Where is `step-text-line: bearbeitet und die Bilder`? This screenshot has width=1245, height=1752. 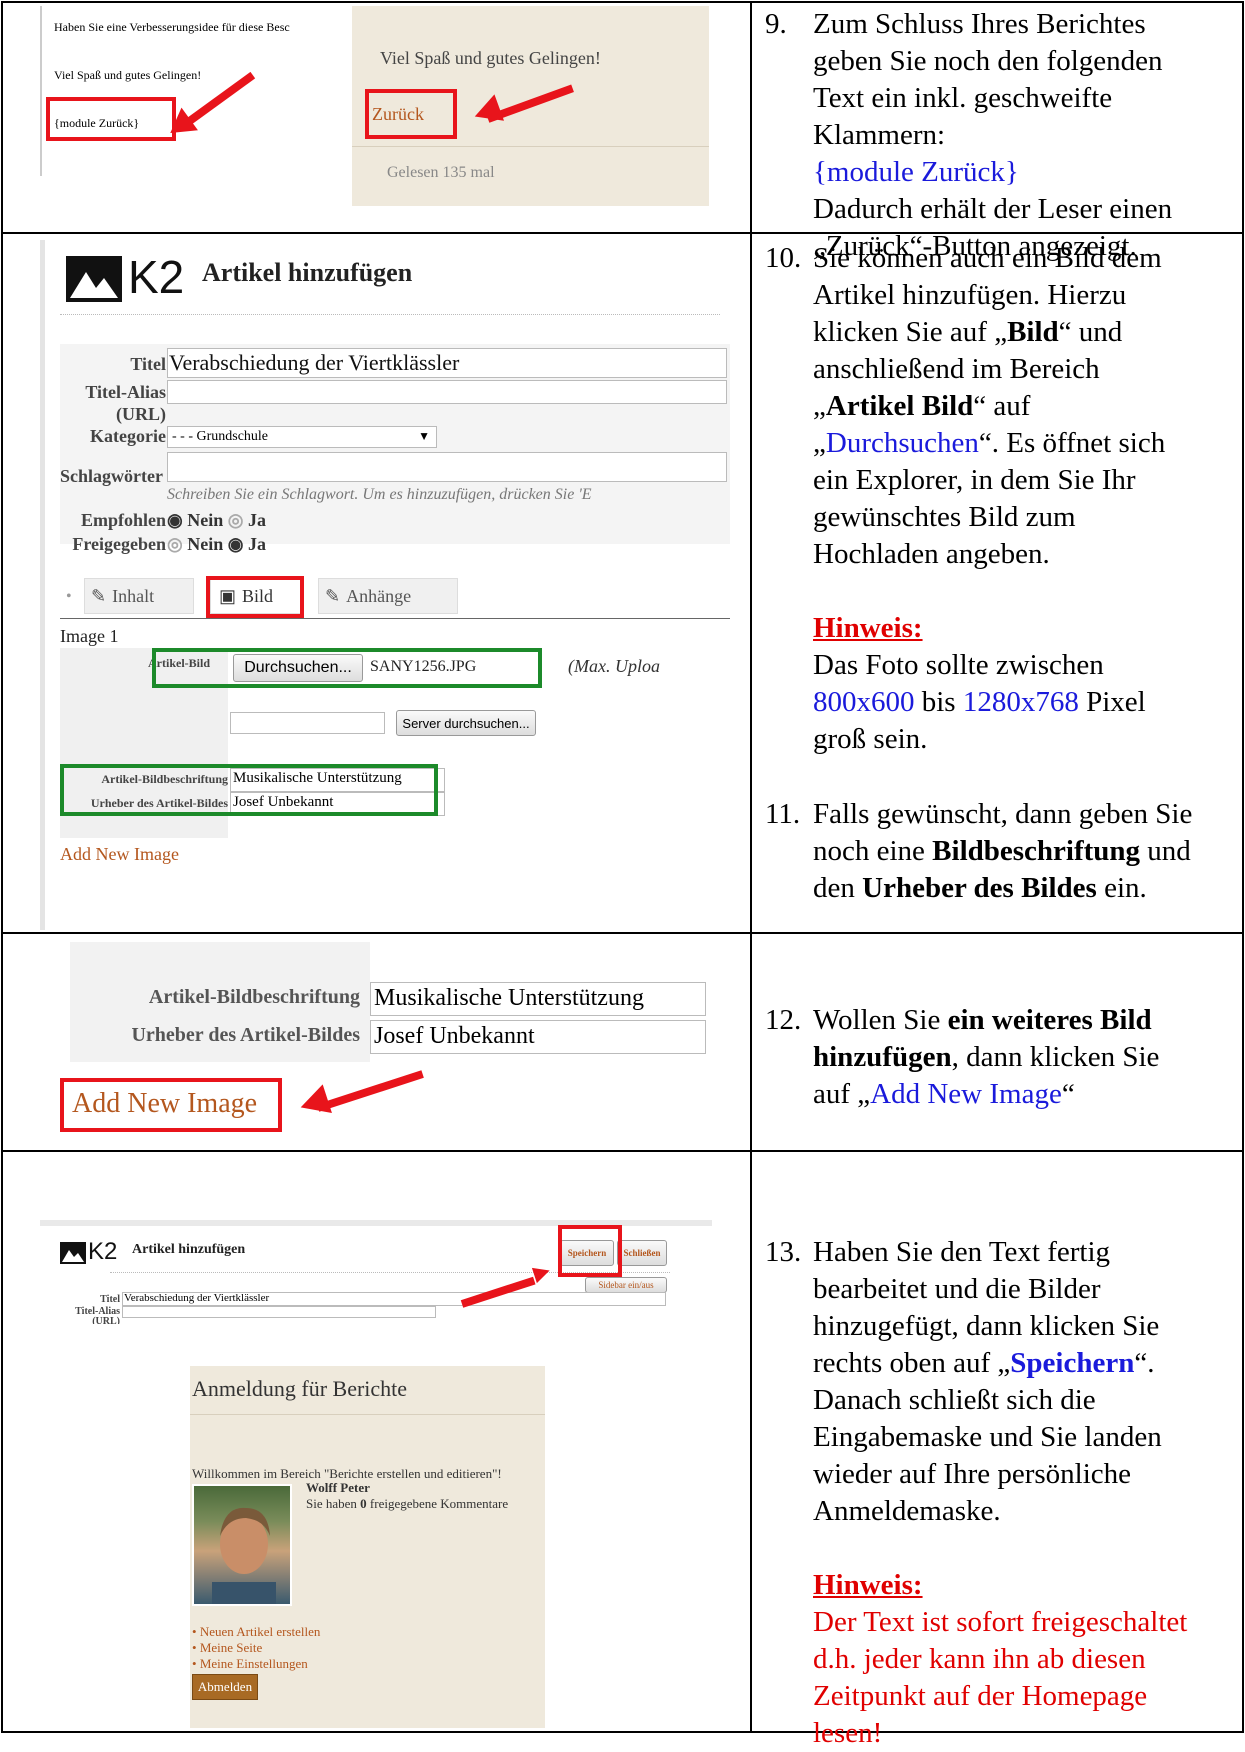
step-text-line: bearbeitet und die Bilder is located at coordinates (957, 1289).